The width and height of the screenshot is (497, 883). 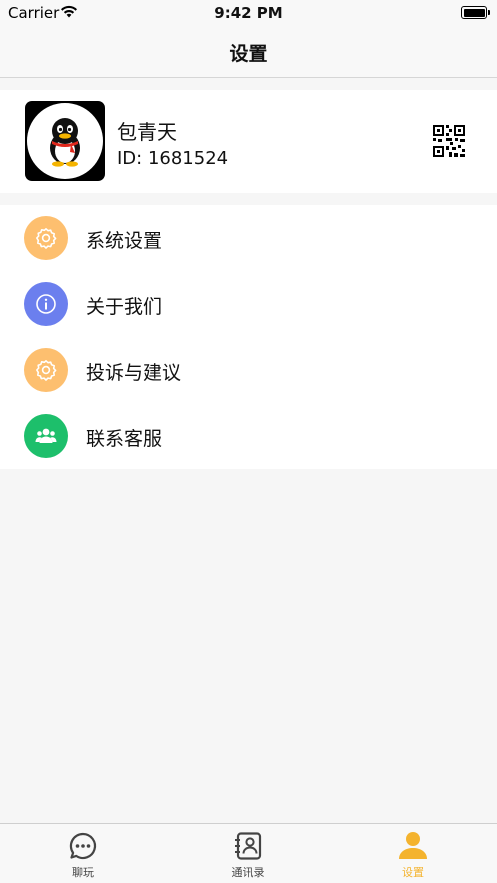 What do you see at coordinates (46, 436) in the screenshot?
I see `people-icon` at bounding box center [46, 436].